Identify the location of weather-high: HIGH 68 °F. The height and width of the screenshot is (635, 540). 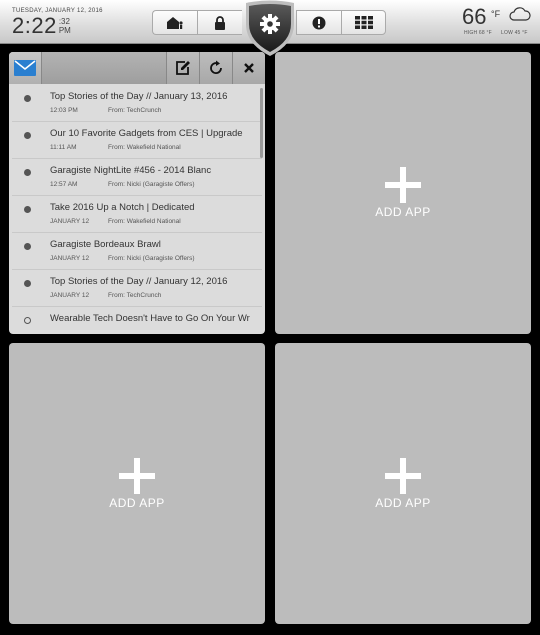
(478, 33).